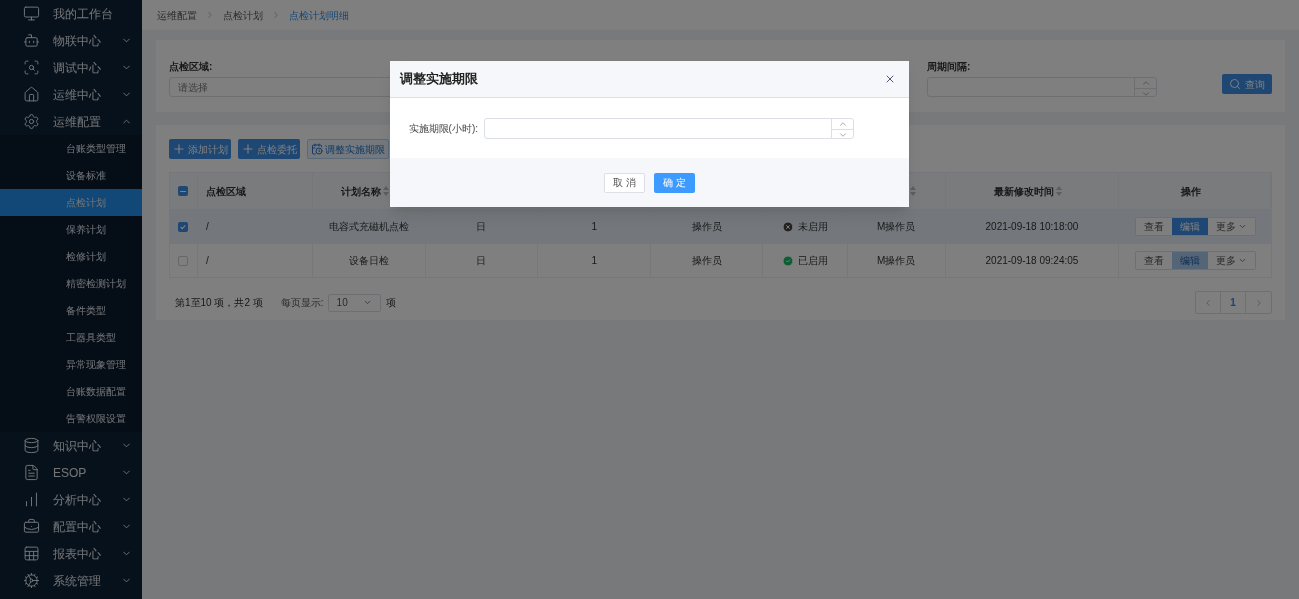 The height and width of the screenshot is (599, 1299). What do you see at coordinates (71, 526) in the screenshot?
I see `sidebar-item: 配置中心` at bounding box center [71, 526].